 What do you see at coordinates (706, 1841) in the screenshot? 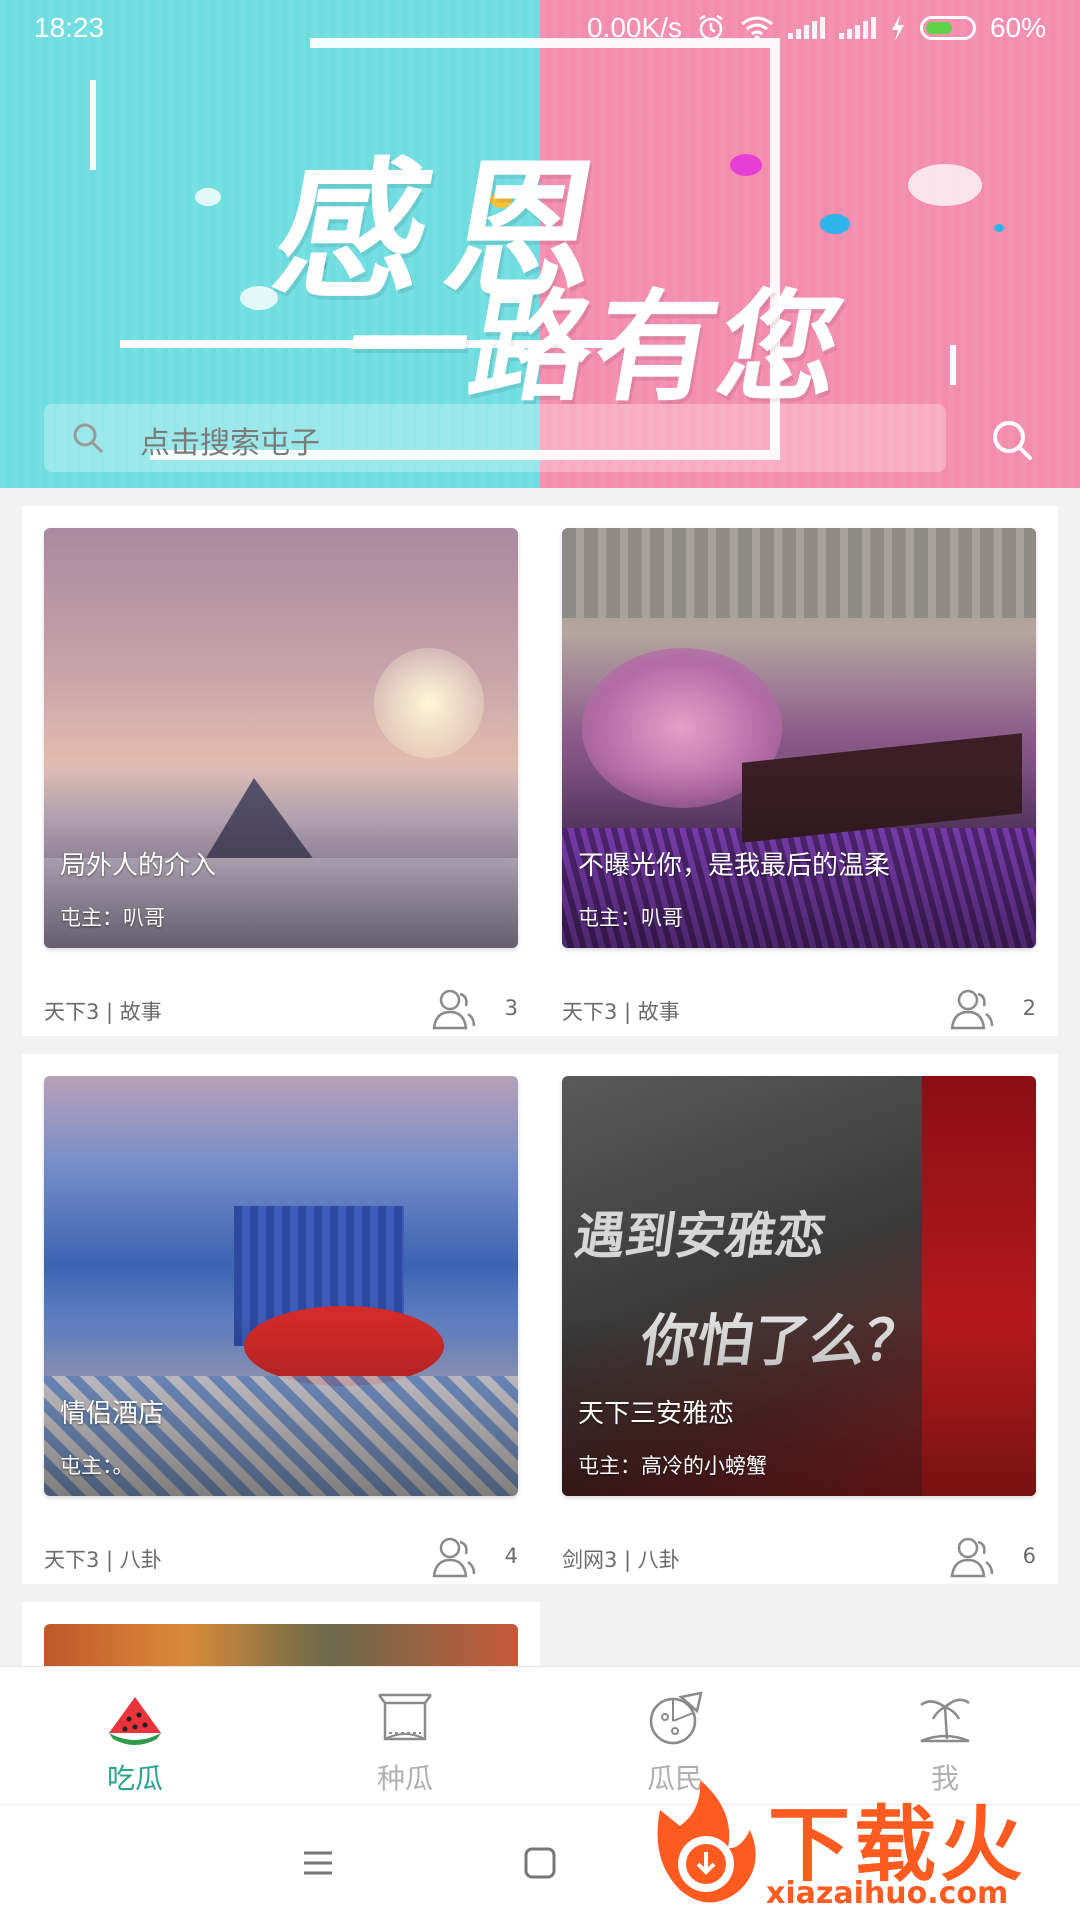
I see `flame-logo-icon` at bounding box center [706, 1841].